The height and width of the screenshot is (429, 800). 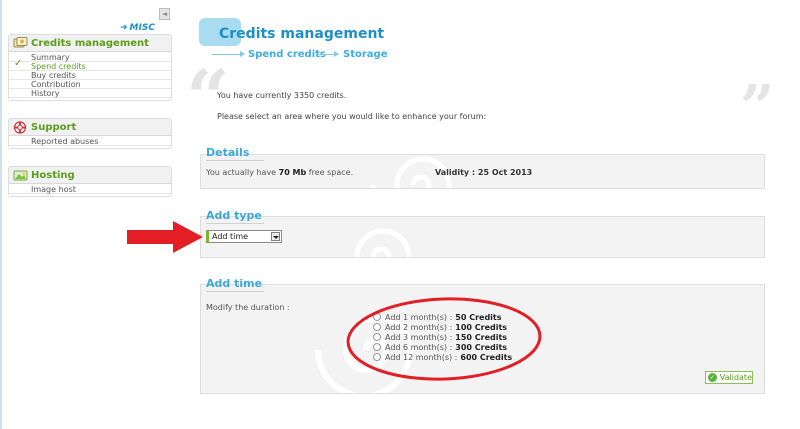 I want to click on close-quote-icon: ”, so click(x=757, y=108).